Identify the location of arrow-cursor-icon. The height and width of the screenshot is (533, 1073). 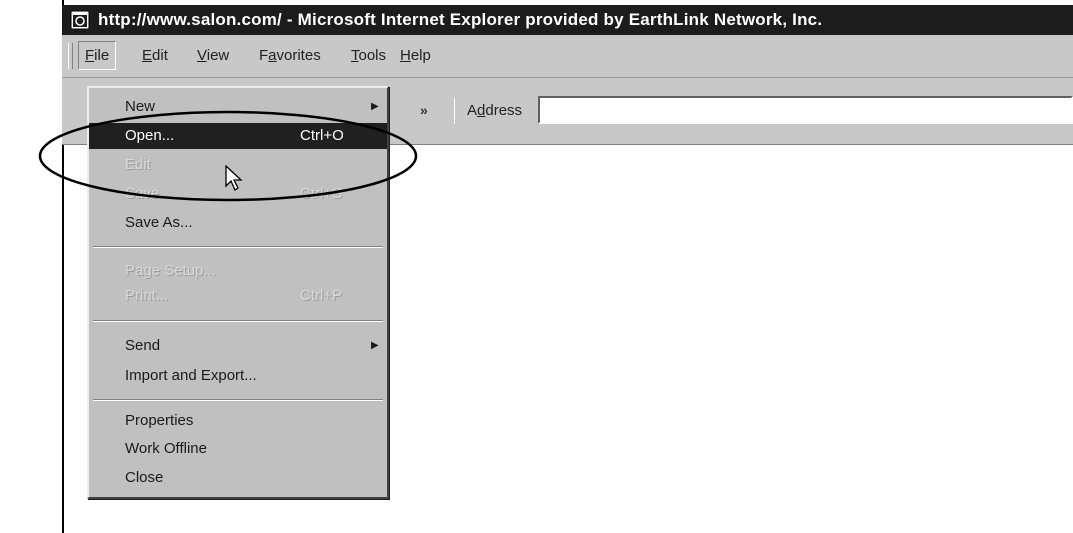
(234, 178).